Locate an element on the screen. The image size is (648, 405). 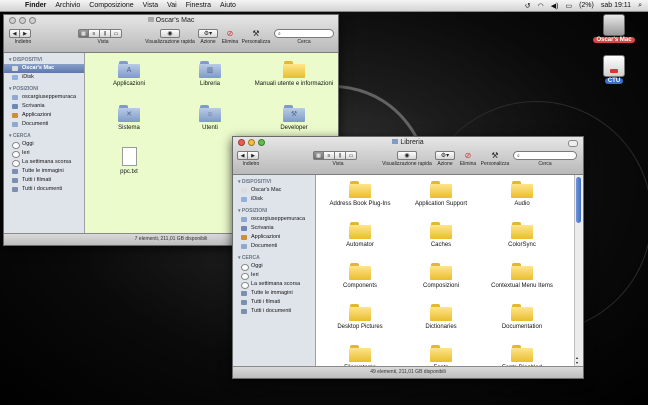
wifi-icon: ◠ is located at coordinates (541, 6).